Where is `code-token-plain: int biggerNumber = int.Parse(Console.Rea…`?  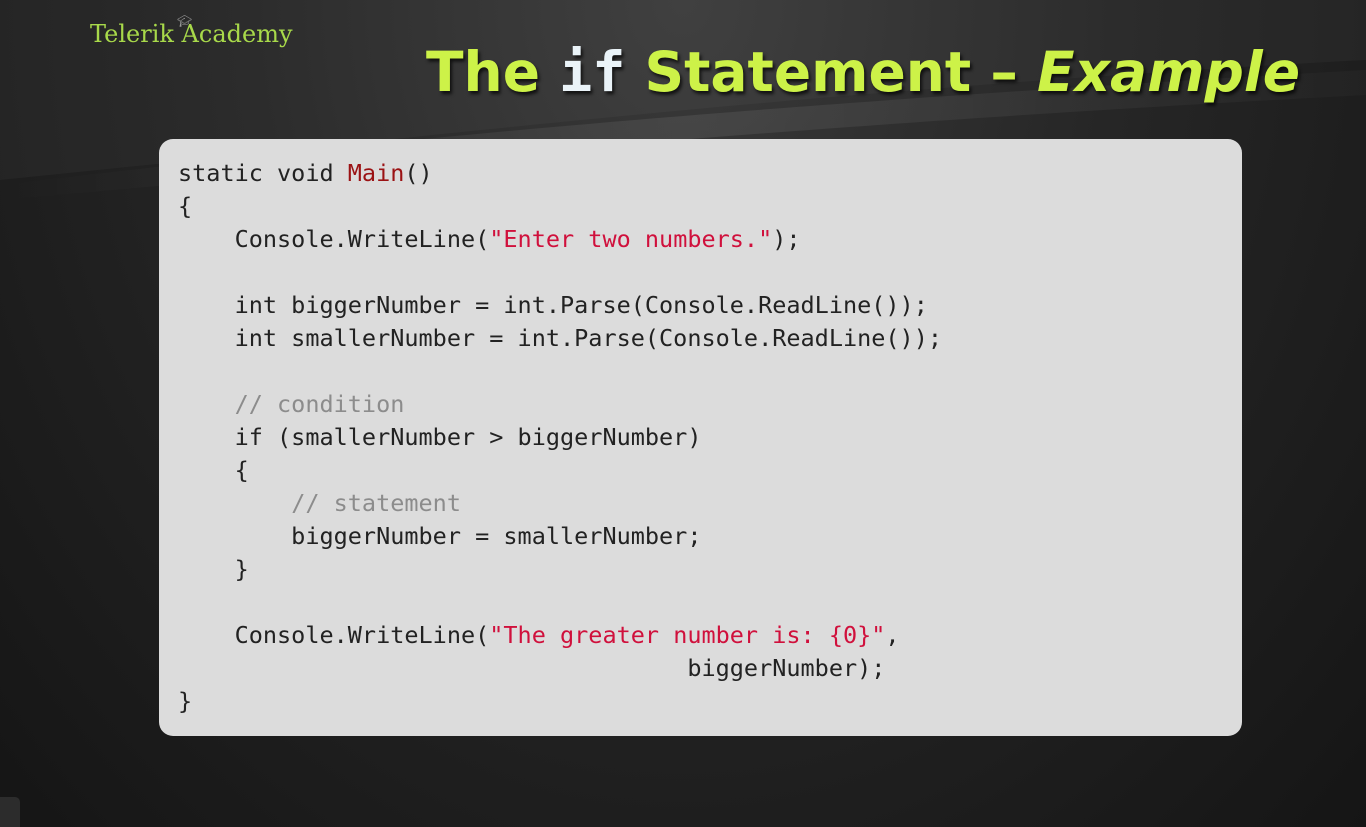 code-token-plain: int biggerNumber = int.Parse(Console.Rea… is located at coordinates (553, 305).